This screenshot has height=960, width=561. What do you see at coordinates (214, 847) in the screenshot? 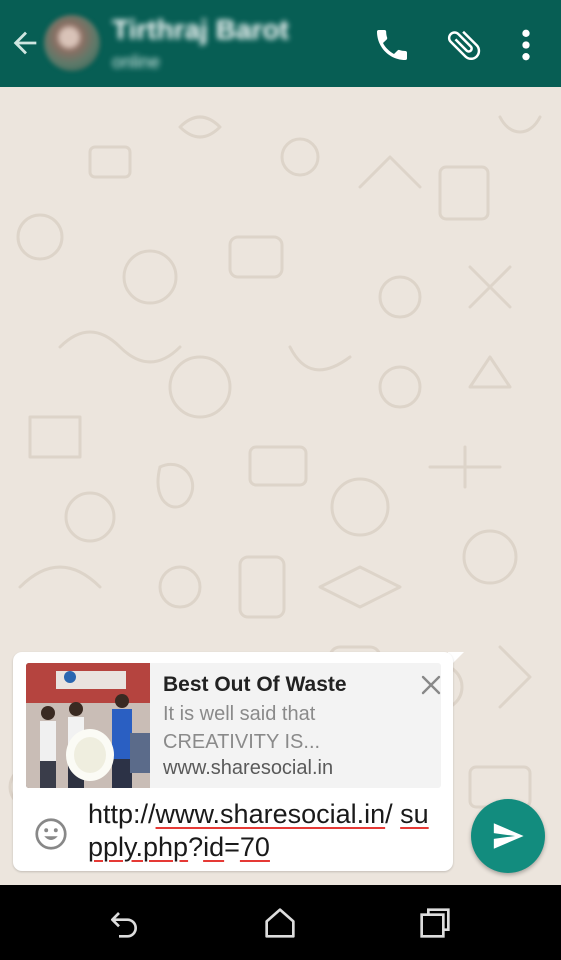
I see `message-text-segment: id` at bounding box center [214, 847].